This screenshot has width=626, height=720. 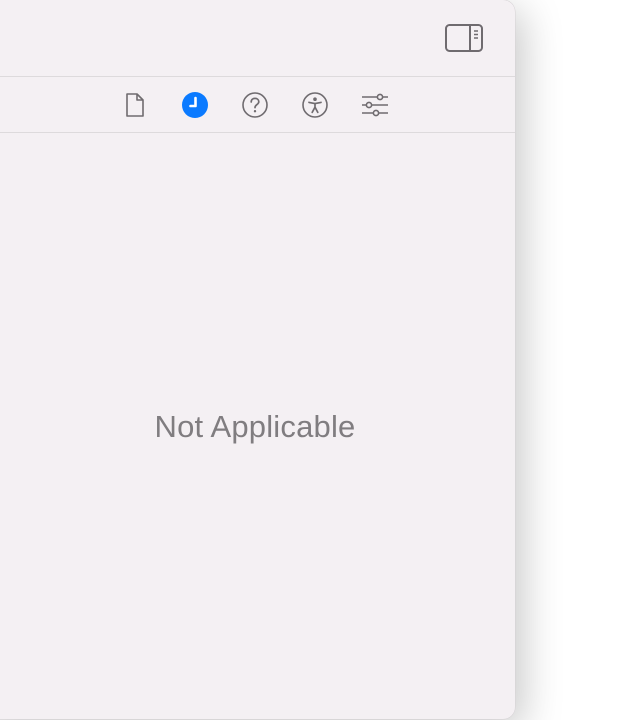 I want to click on tab-file-inspector, so click(x=135, y=105).